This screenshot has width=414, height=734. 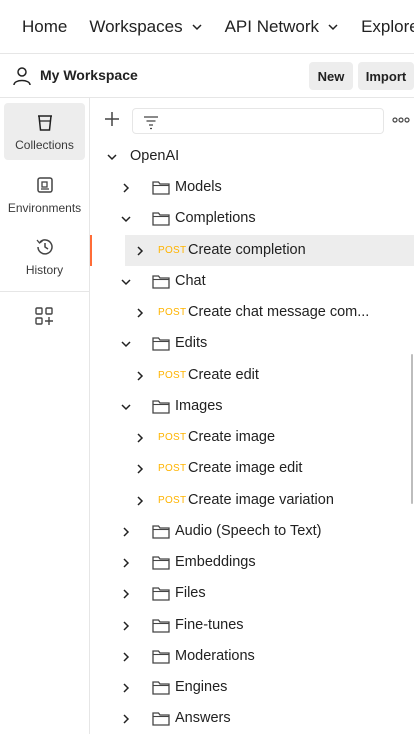 I want to click on folder-name: Embeddings, so click(x=215, y=562).